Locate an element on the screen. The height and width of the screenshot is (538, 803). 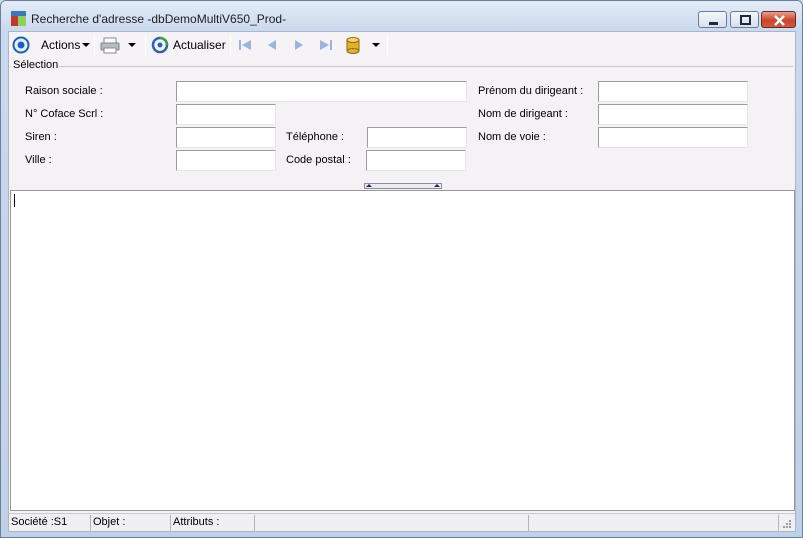
status-attributs: Attributs : is located at coordinates (213, 523).